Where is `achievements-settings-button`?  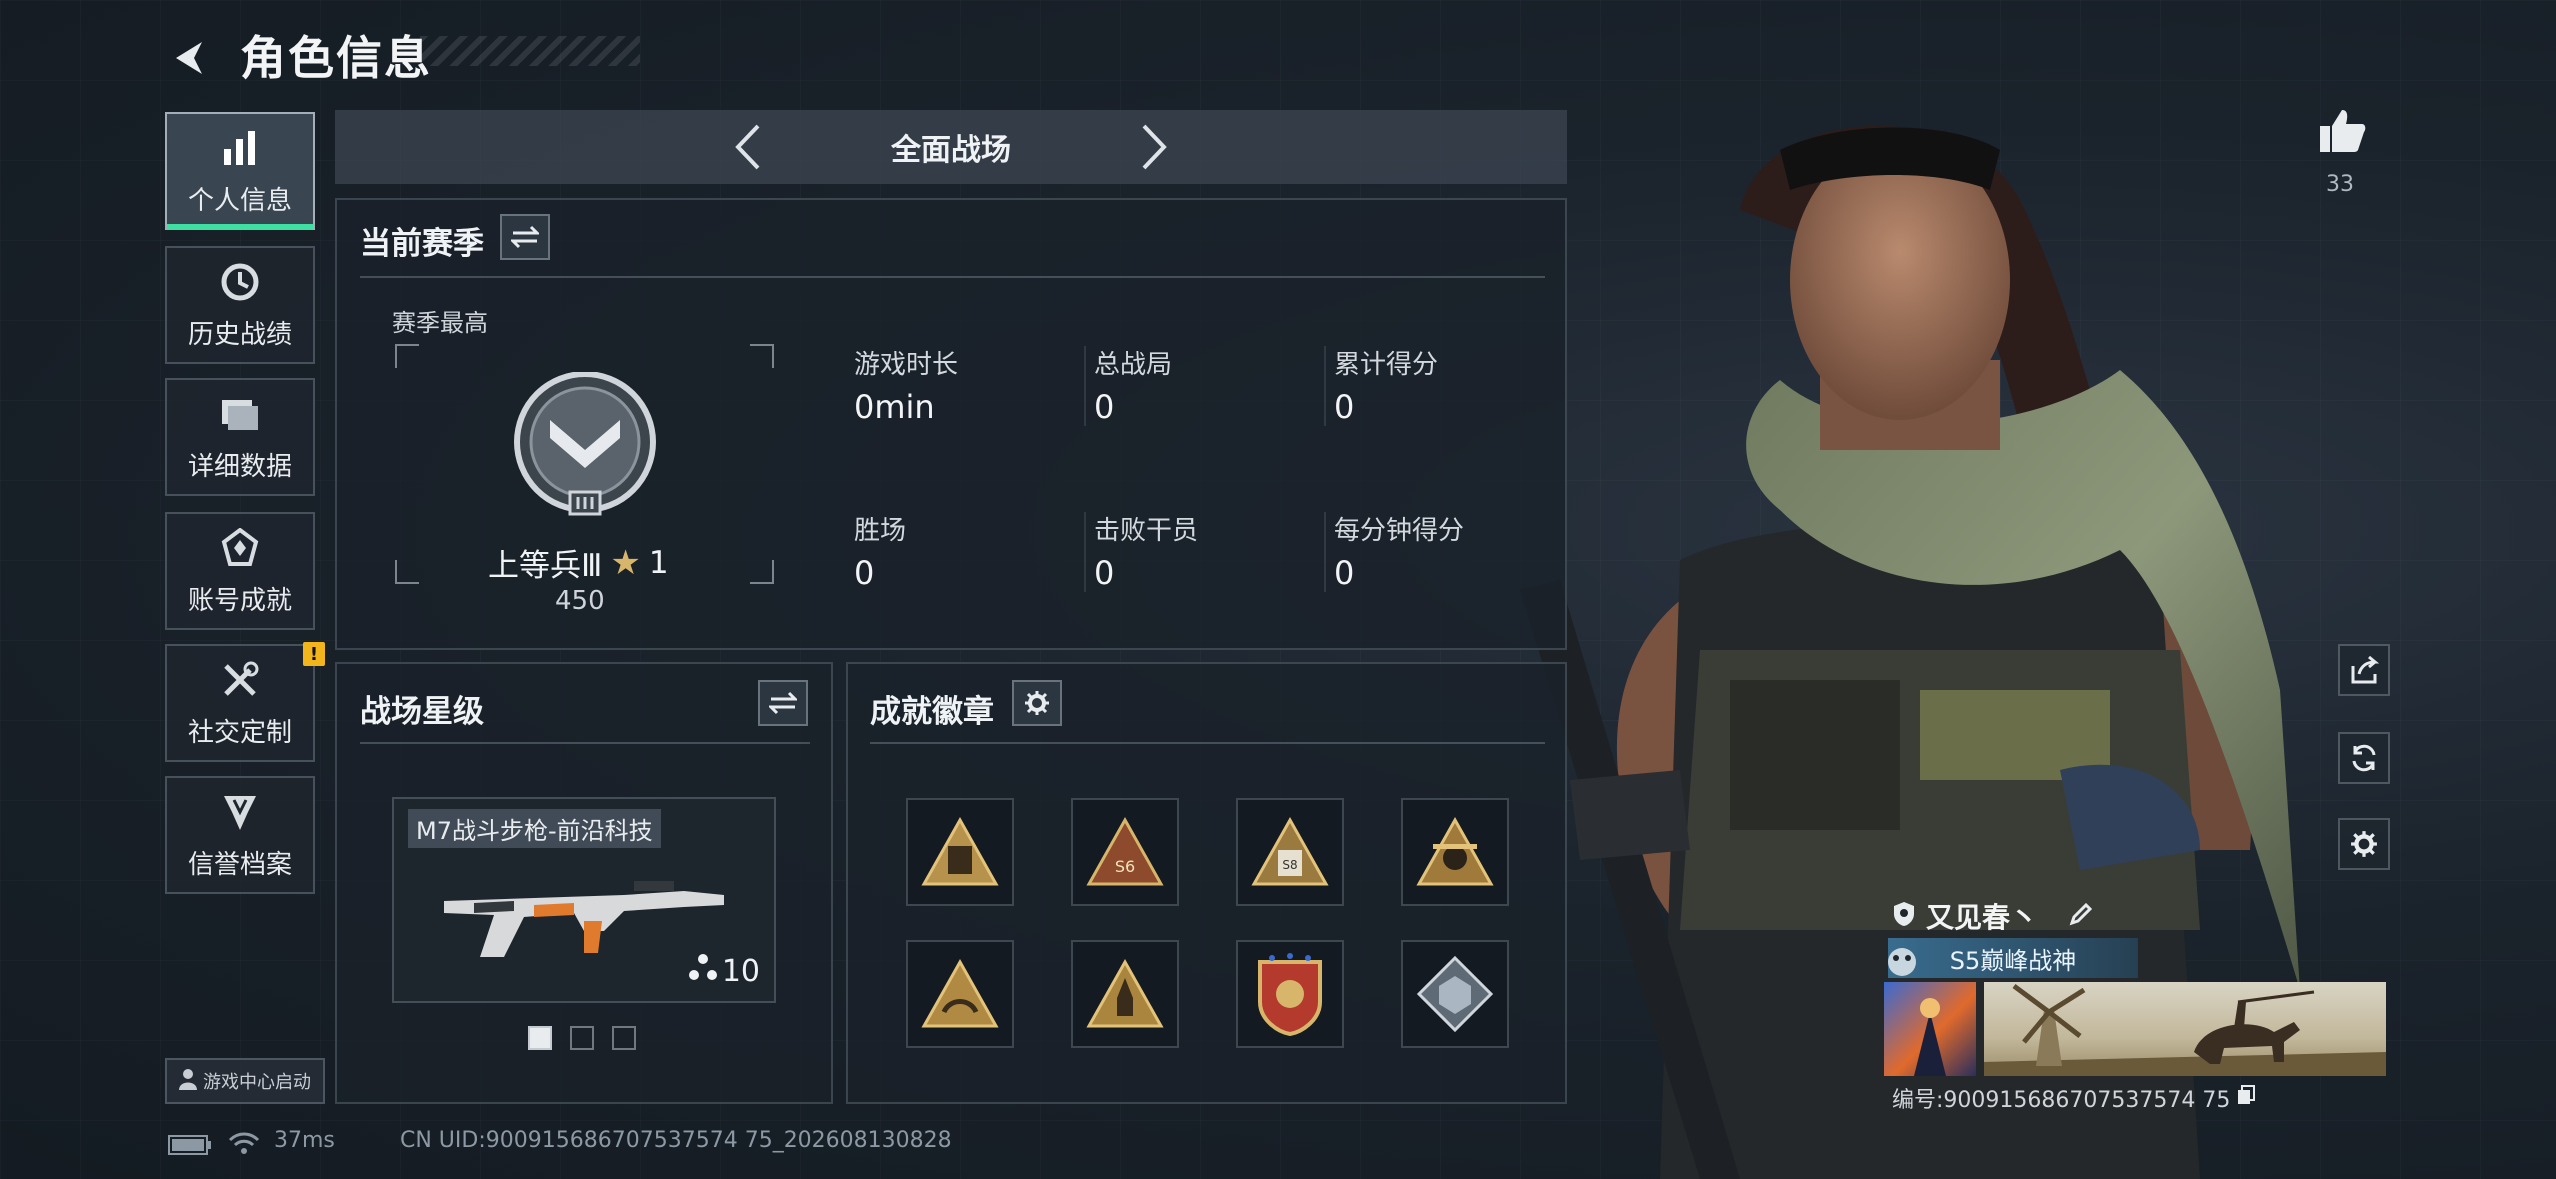 achievements-settings-button is located at coordinates (1037, 703).